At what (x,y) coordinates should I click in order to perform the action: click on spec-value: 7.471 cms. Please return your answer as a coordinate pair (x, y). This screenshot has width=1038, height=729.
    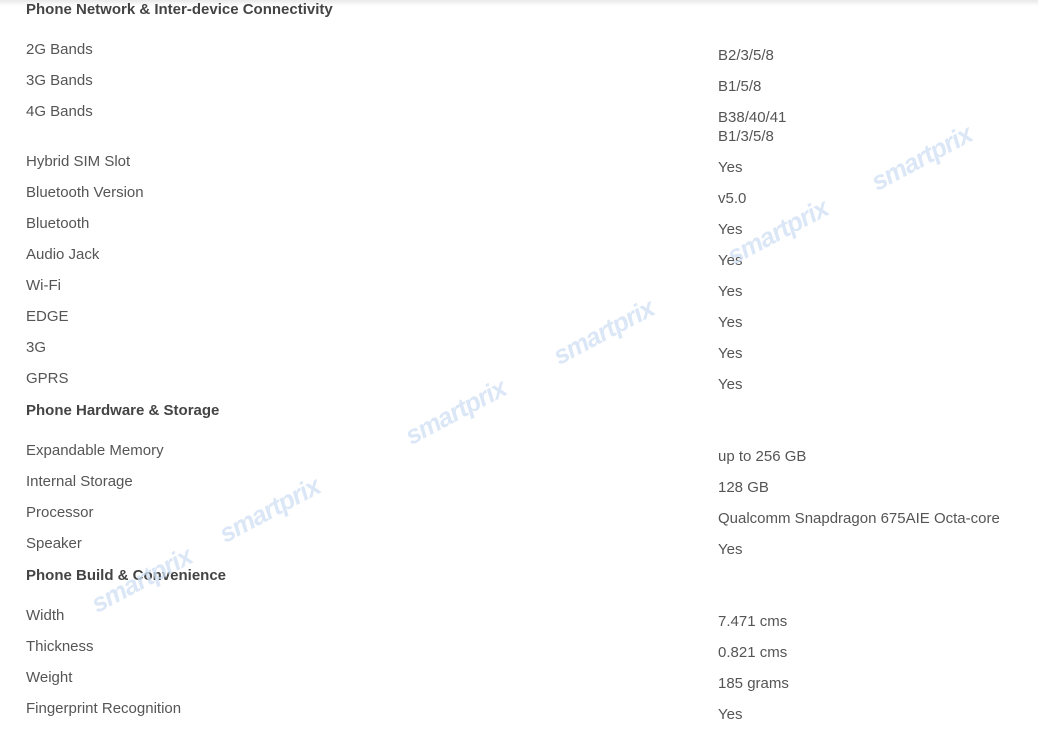
    Looking at the image, I should click on (753, 621).